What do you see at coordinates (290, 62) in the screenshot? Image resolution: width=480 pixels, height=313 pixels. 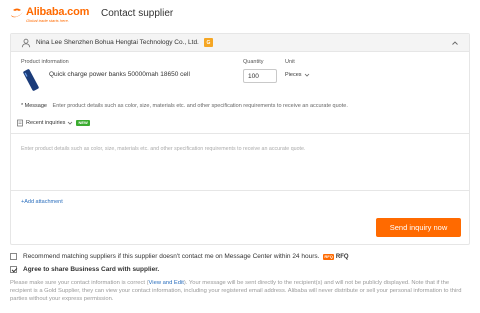 I see `unit-label: Unit` at bounding box center [290, 62].